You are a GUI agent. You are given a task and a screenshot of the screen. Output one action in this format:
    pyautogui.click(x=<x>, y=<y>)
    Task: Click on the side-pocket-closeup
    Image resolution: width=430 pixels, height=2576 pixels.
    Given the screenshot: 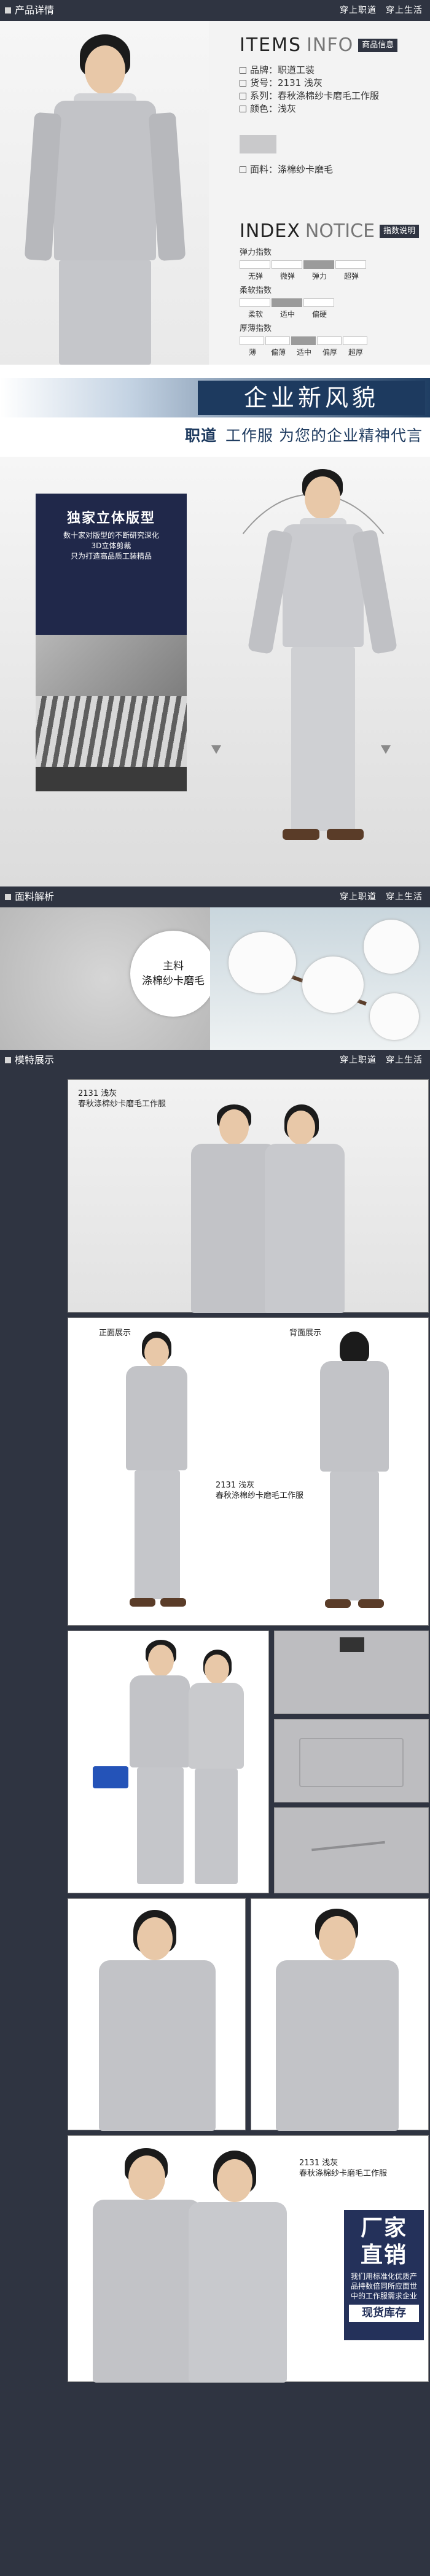 What is the action you would take?
    pyautogui.click(x=351, y=1850)
    